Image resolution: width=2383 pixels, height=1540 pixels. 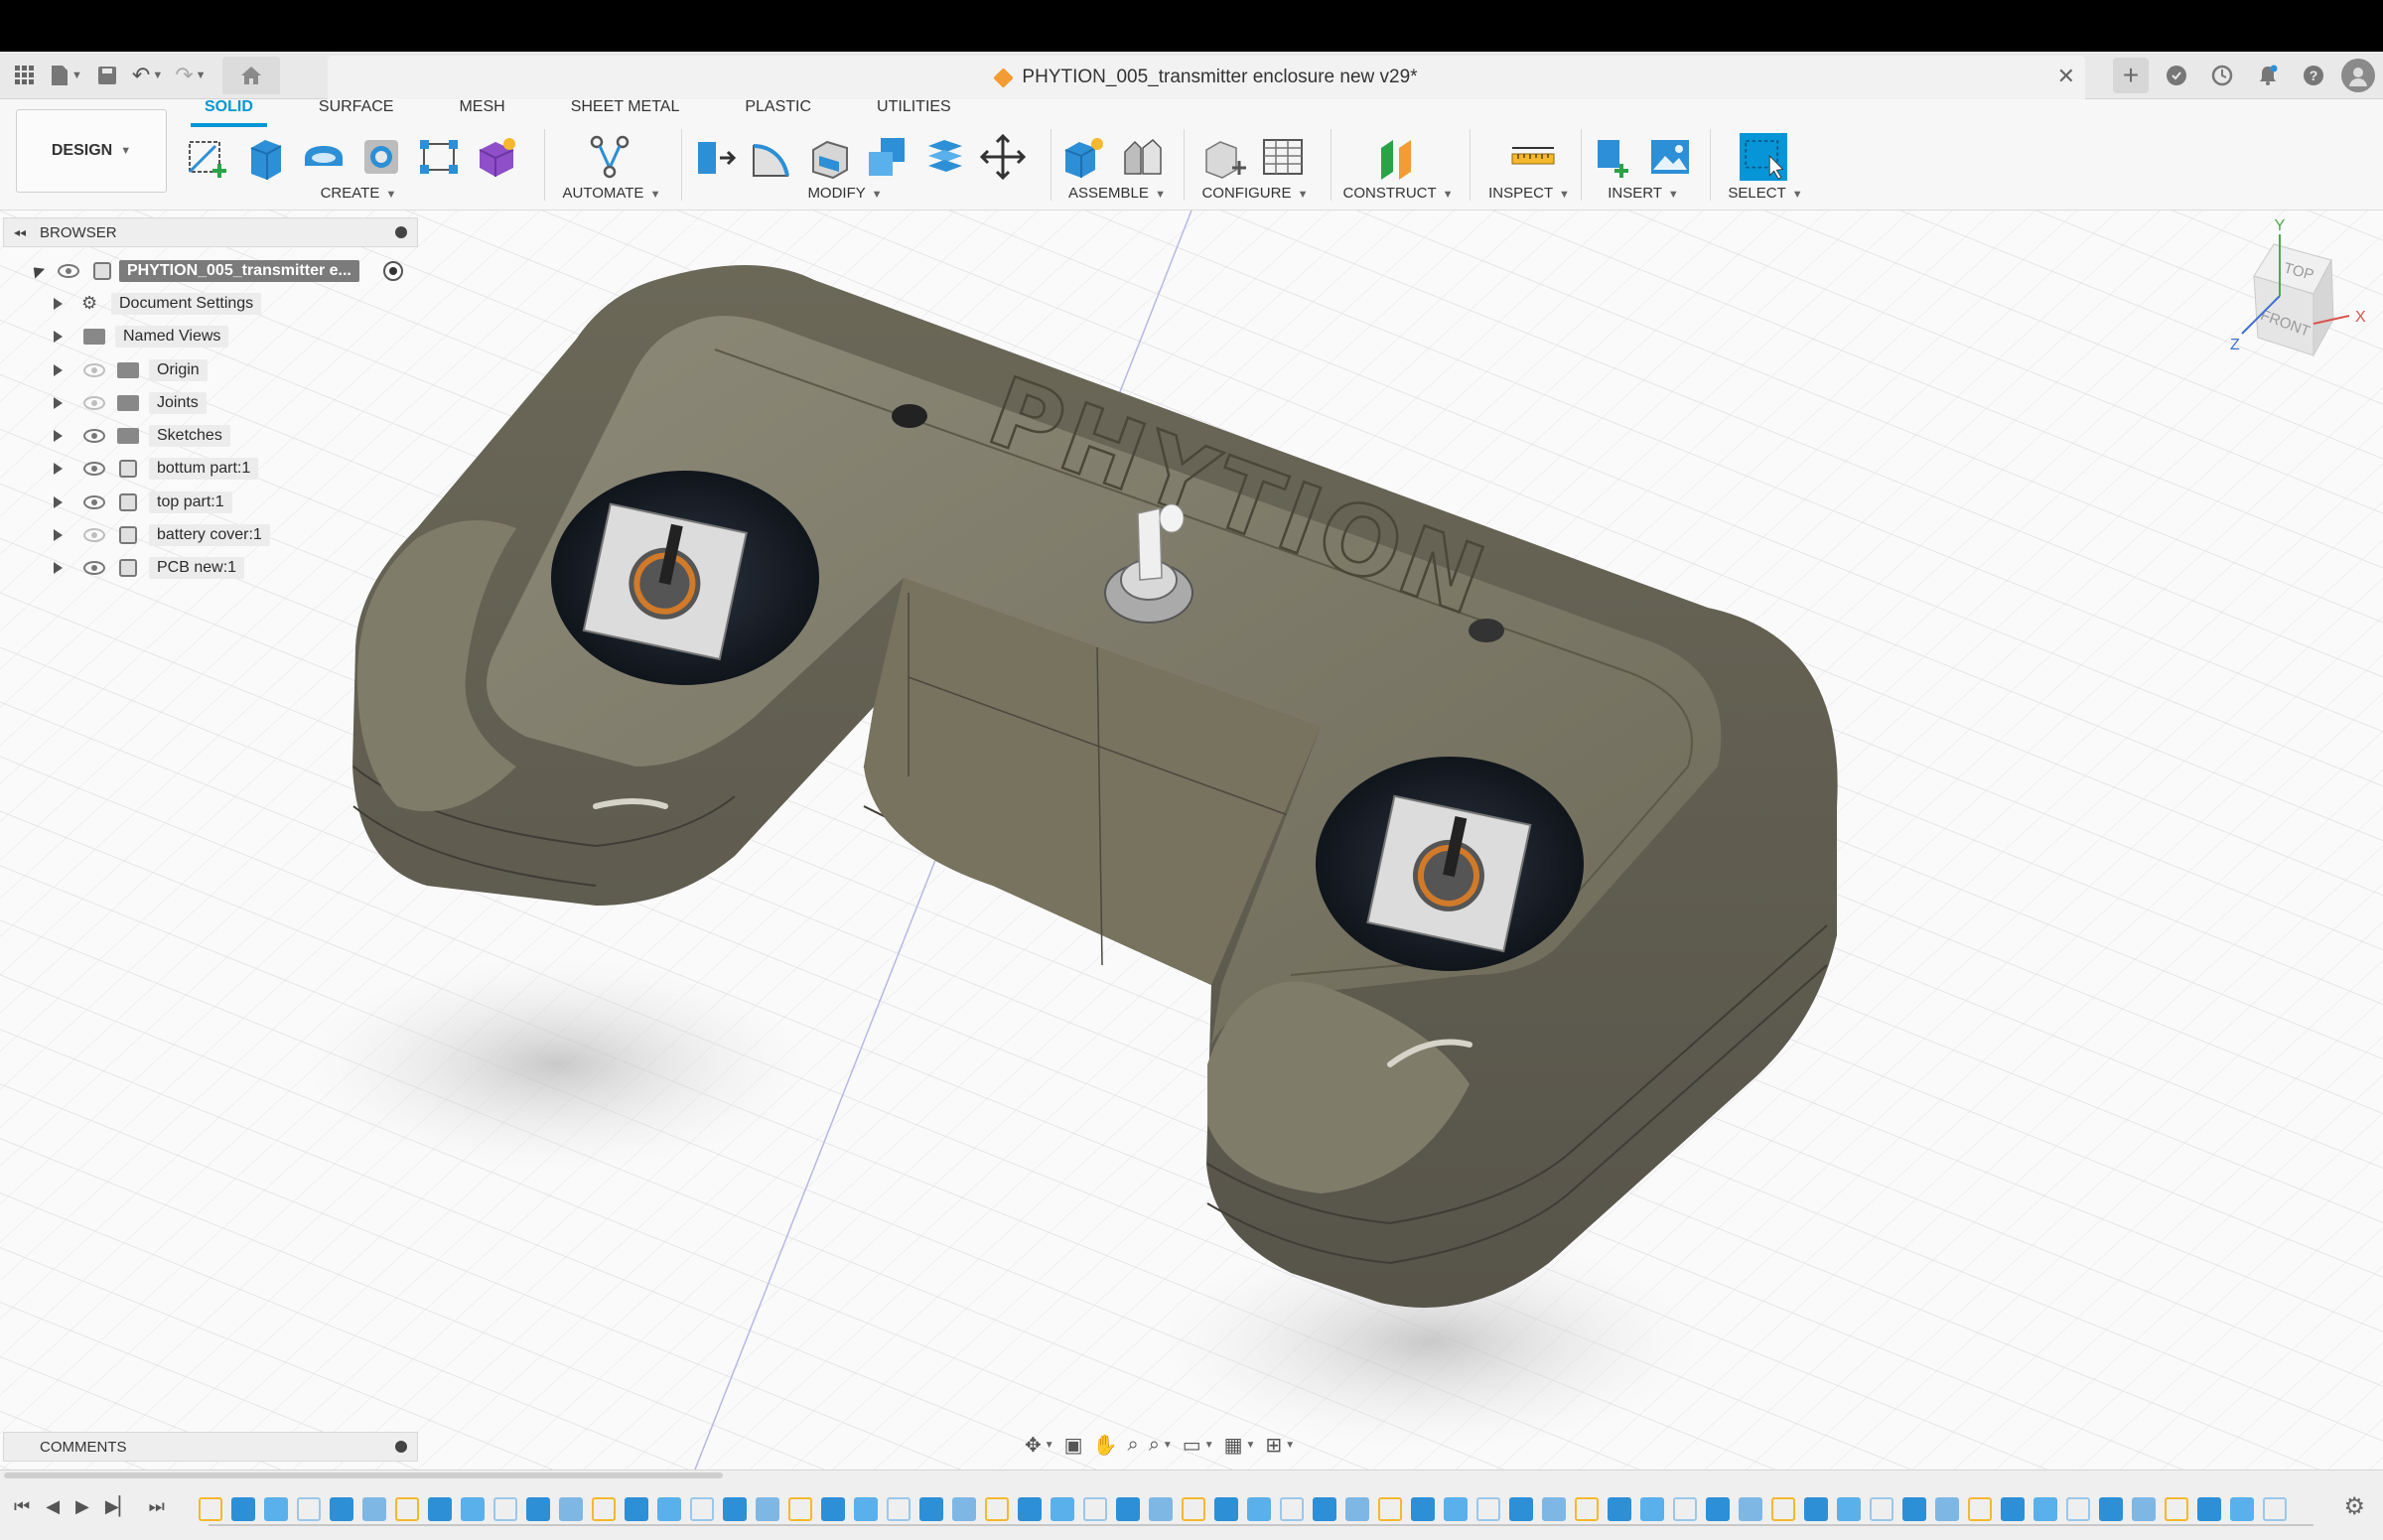 I want to click on grid-settings-icon: ▦ ▼, so click(x=1240, y=1445).